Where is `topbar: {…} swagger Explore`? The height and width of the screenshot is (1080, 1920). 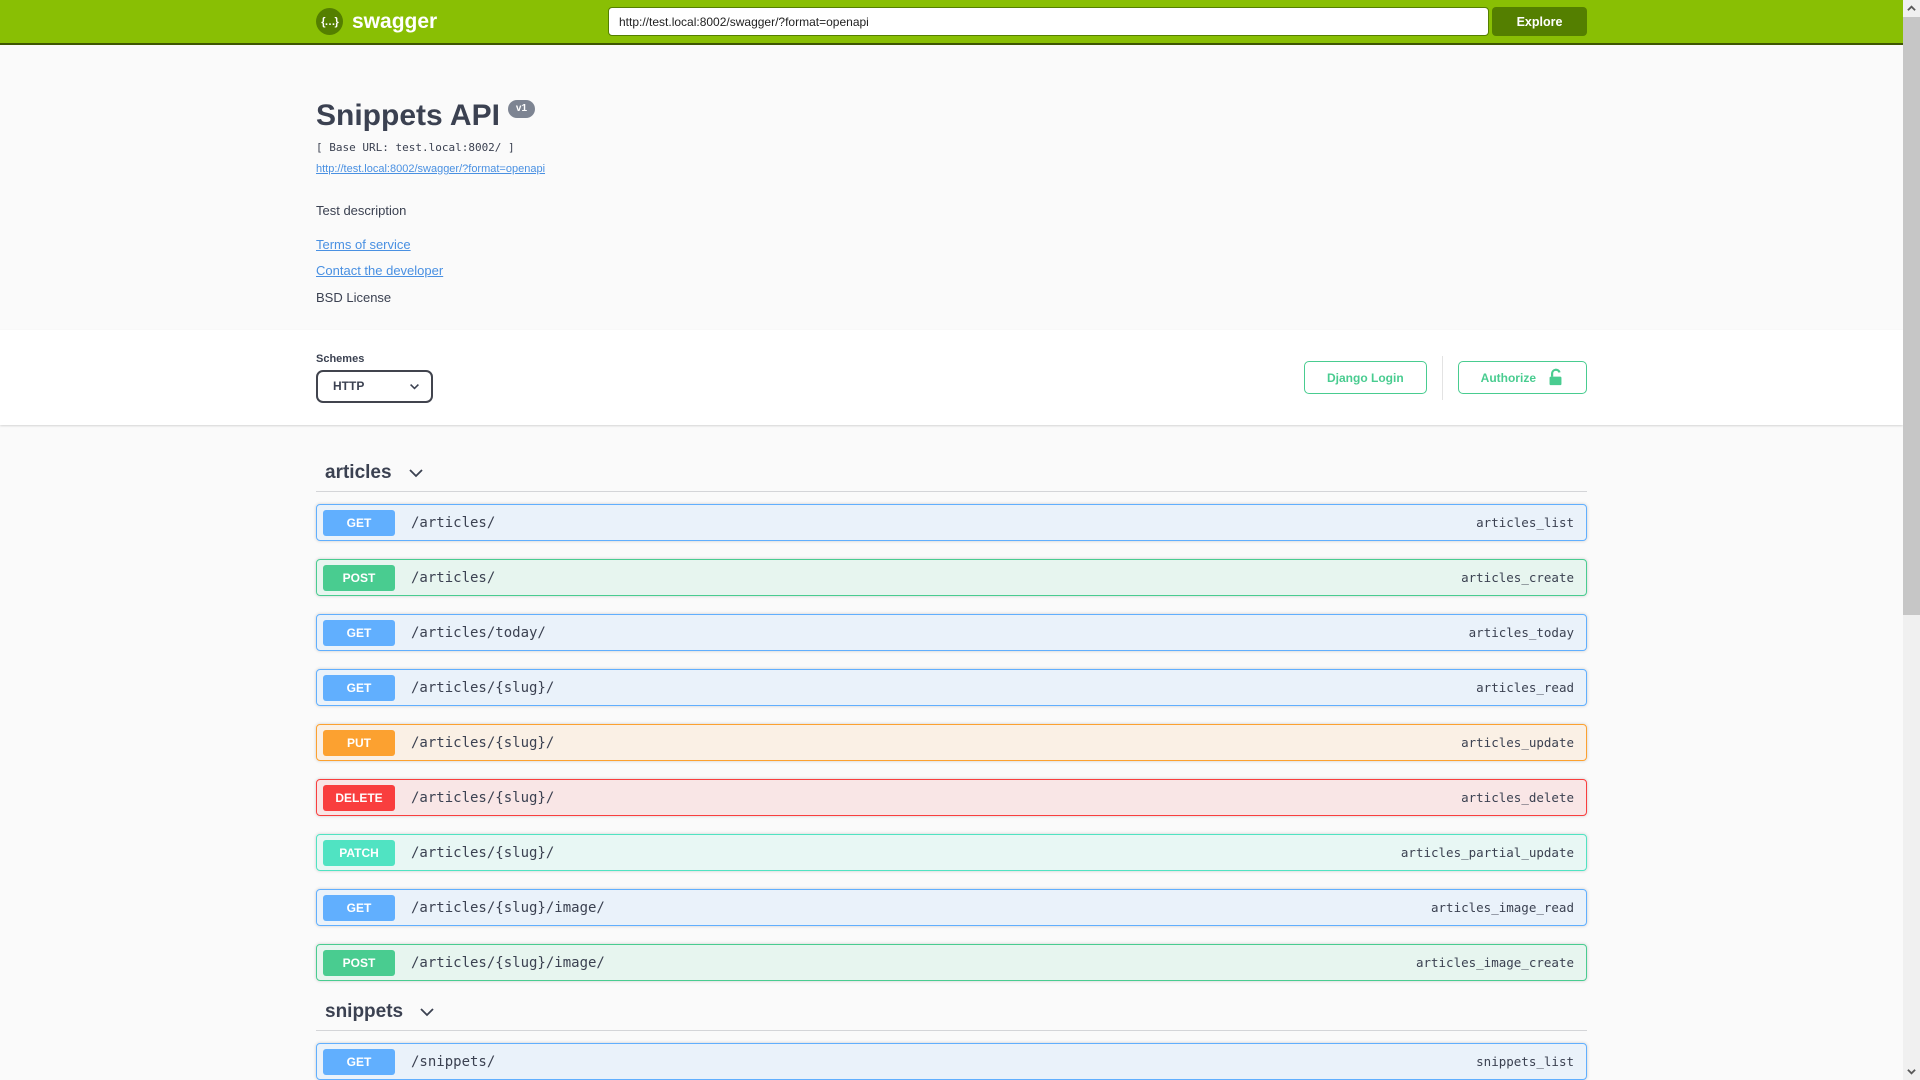
topbar: {…} swagger Explore is located at coordinates (951, 22).